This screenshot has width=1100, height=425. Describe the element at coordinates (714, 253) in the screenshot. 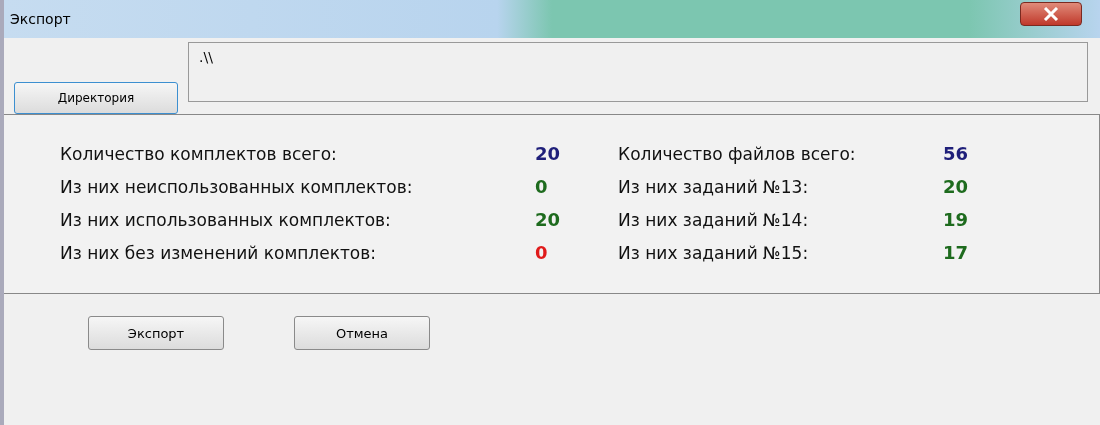

I see `stat-label: Из них заданий №15:` at that location.